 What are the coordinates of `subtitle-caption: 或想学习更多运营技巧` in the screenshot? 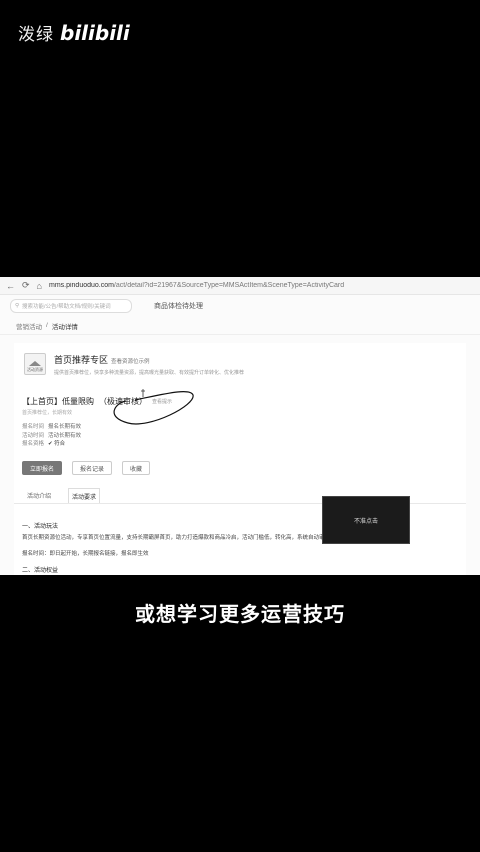 It's located at (240, 614).